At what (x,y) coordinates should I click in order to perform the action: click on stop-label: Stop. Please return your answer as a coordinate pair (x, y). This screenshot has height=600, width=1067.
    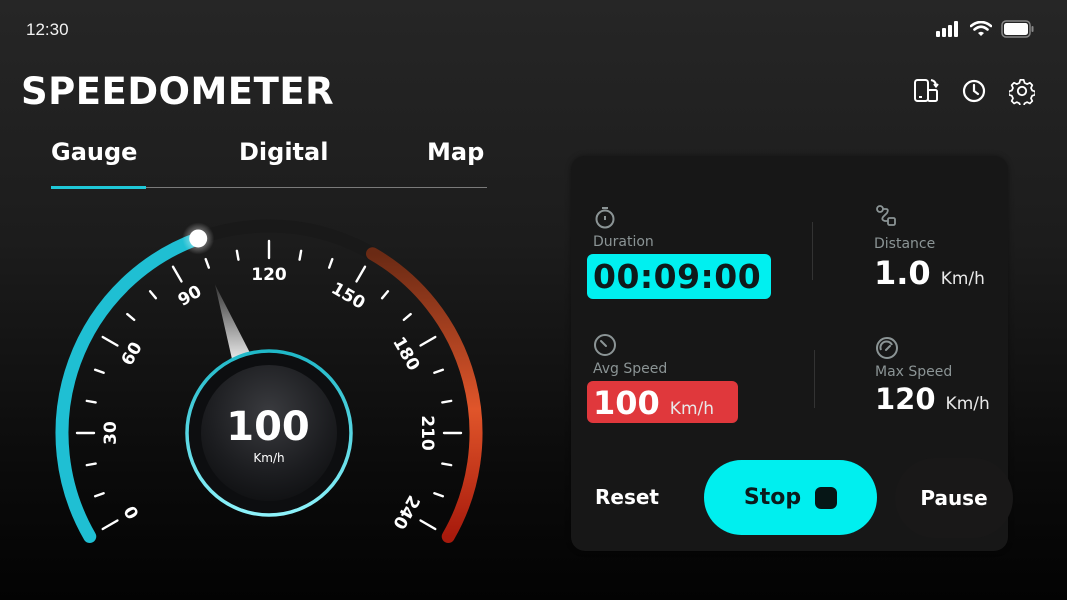
    Looking at the image, I should click on (772, 497).